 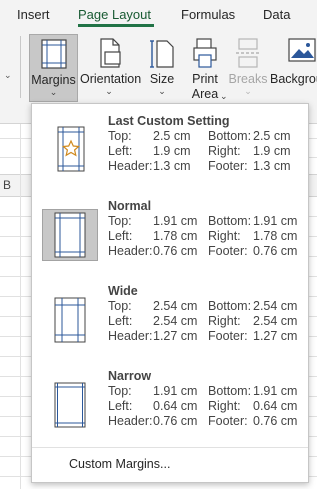 I want to click on orientation-label: Orientation, so click(x=111, y=79).